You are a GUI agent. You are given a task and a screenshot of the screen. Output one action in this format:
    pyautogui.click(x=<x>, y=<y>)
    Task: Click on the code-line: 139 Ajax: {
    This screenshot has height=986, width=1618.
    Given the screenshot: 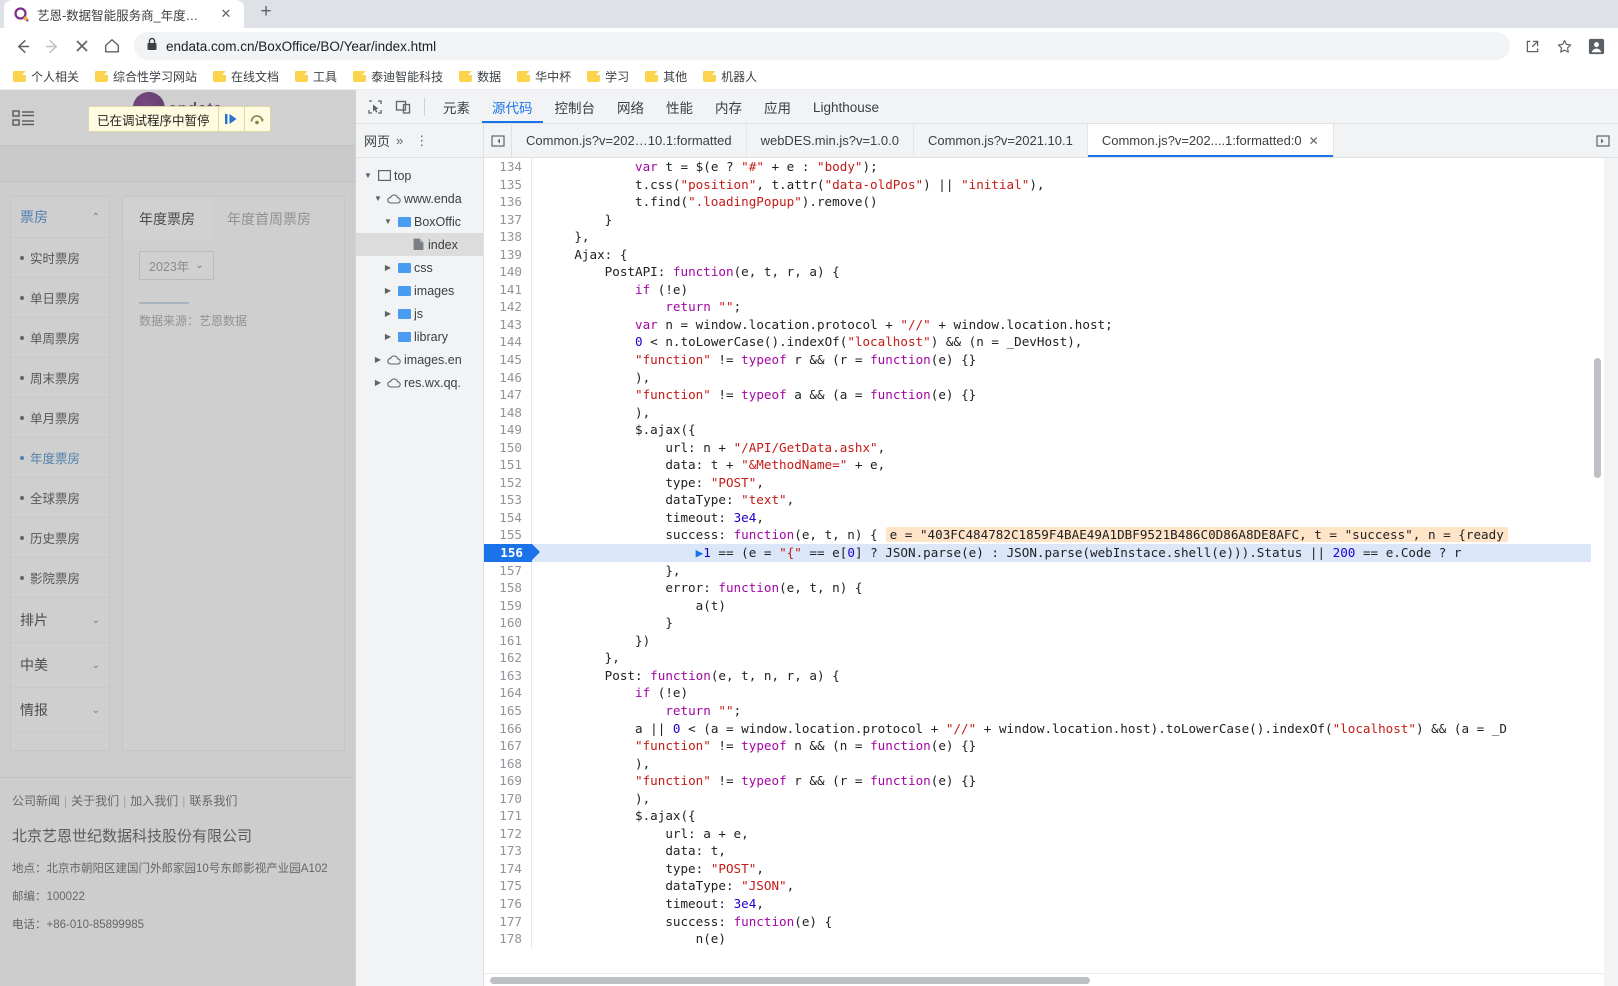 What is the action you would take?
    pyautogui.click(x=1044, y=254)
    